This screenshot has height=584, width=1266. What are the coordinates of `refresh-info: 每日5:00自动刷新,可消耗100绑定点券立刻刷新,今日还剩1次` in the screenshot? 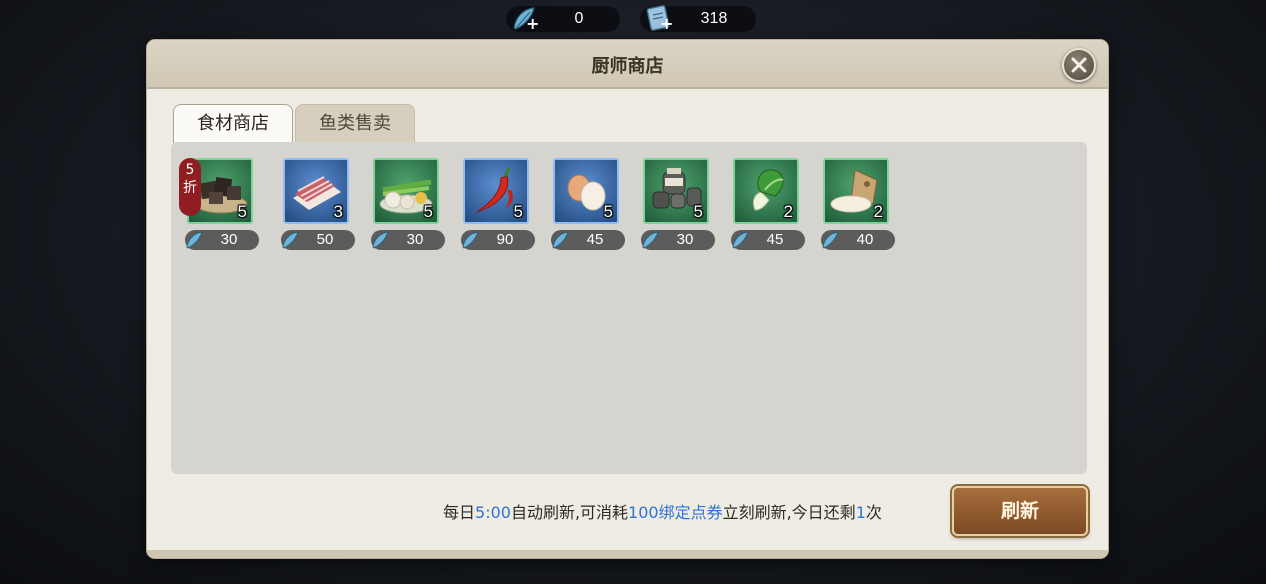 It's located at (662, 511).